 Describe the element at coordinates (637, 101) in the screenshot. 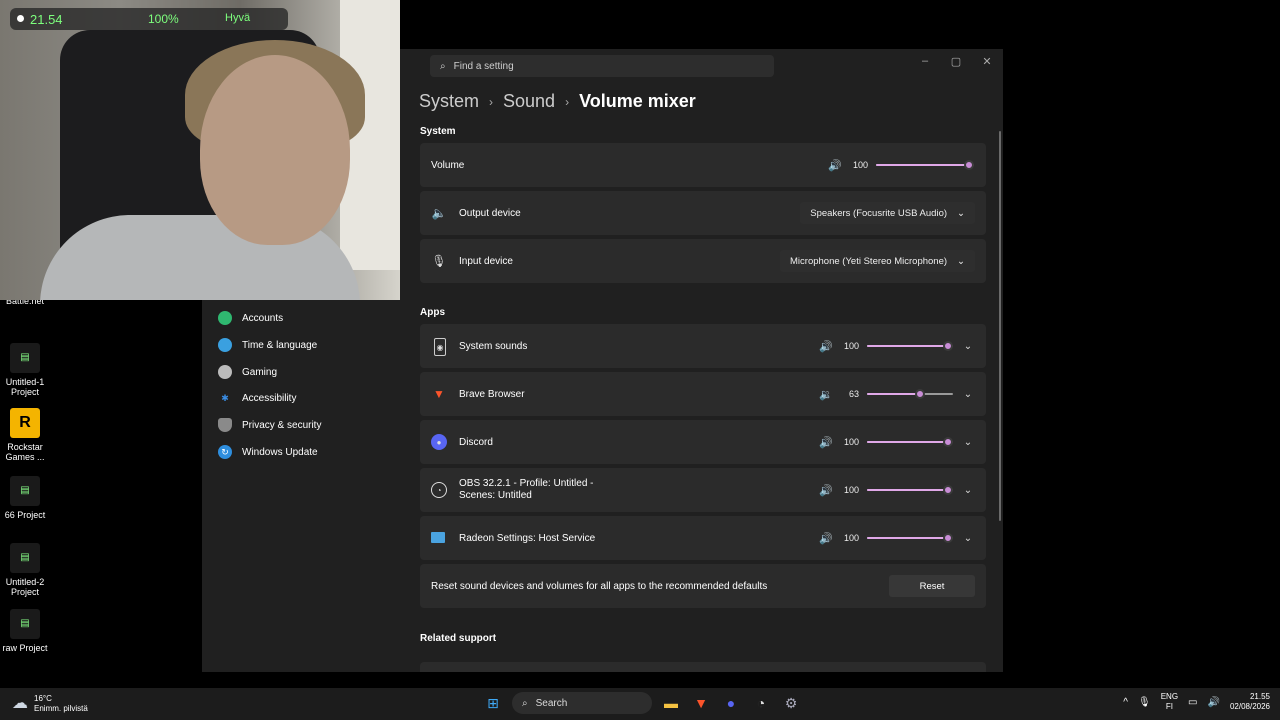

I see `page-title: Volume mixer` at that location.